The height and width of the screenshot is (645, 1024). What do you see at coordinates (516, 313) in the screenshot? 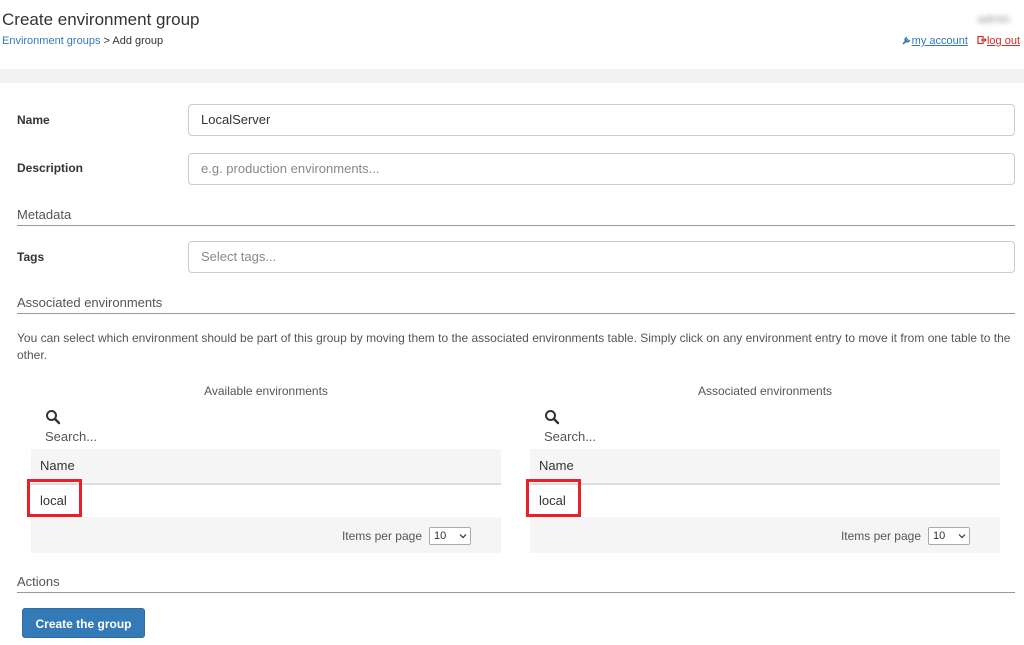
I see `associated-divider` at bounding box center [516, 313].